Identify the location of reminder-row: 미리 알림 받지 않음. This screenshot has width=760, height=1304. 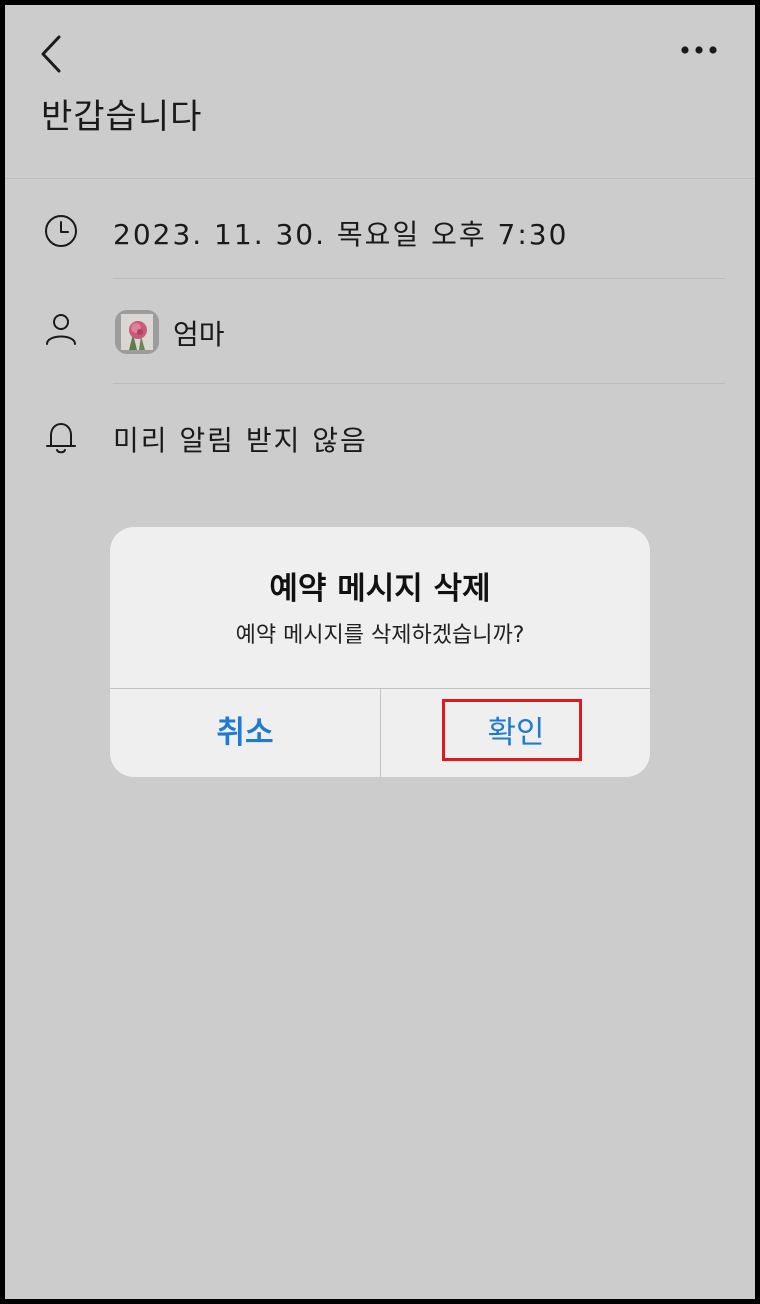
(380, 437).